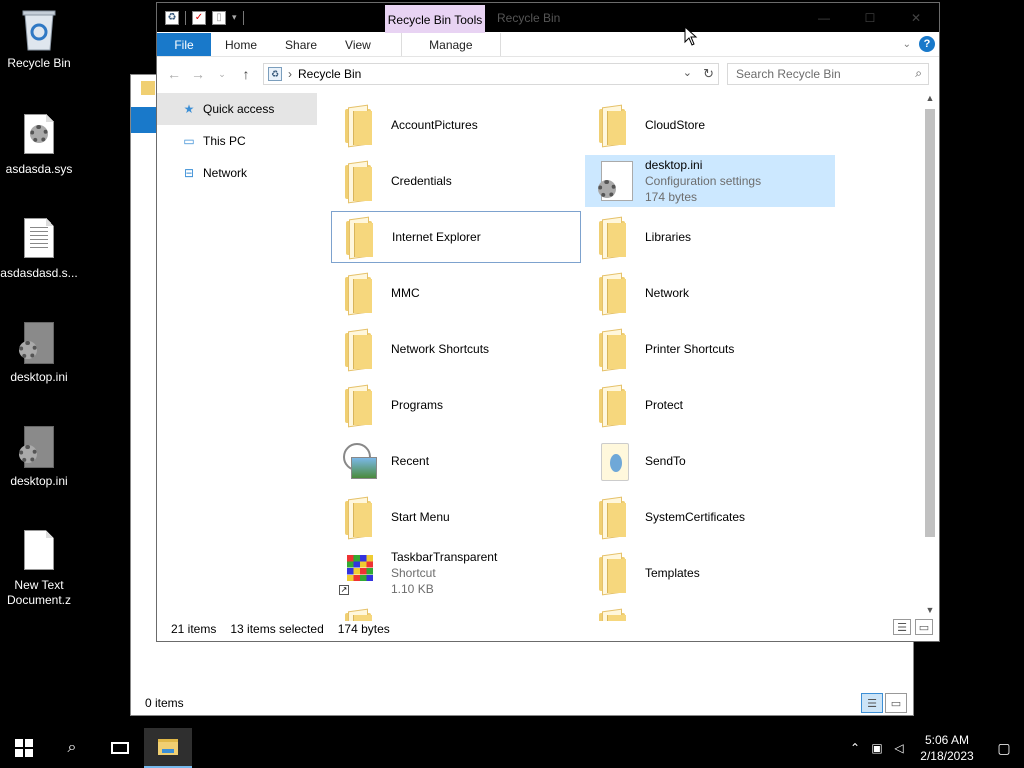 The height and width of the screenshot is (768, 1024). What do you see at coordinates (435, 20) in the screenshot?
I see `recycle-bin-tools-tab: Recycle Bin Tools` at bounding box center [435, 20].